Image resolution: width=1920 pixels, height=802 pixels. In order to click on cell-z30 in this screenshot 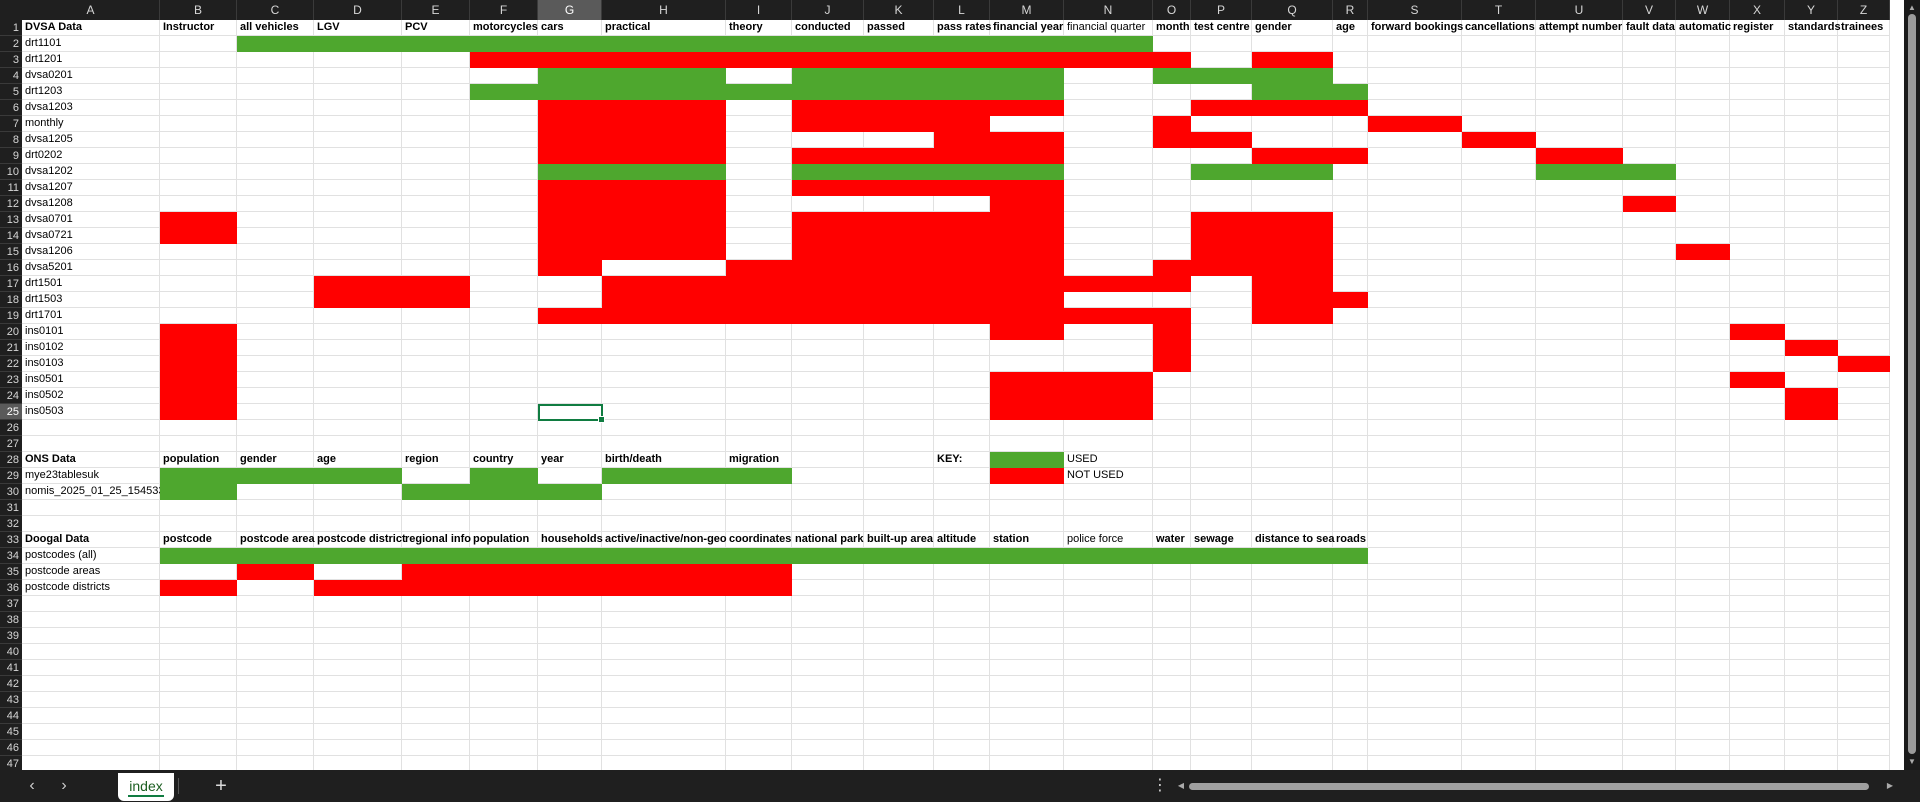, I will do `click(1864, 492)`.